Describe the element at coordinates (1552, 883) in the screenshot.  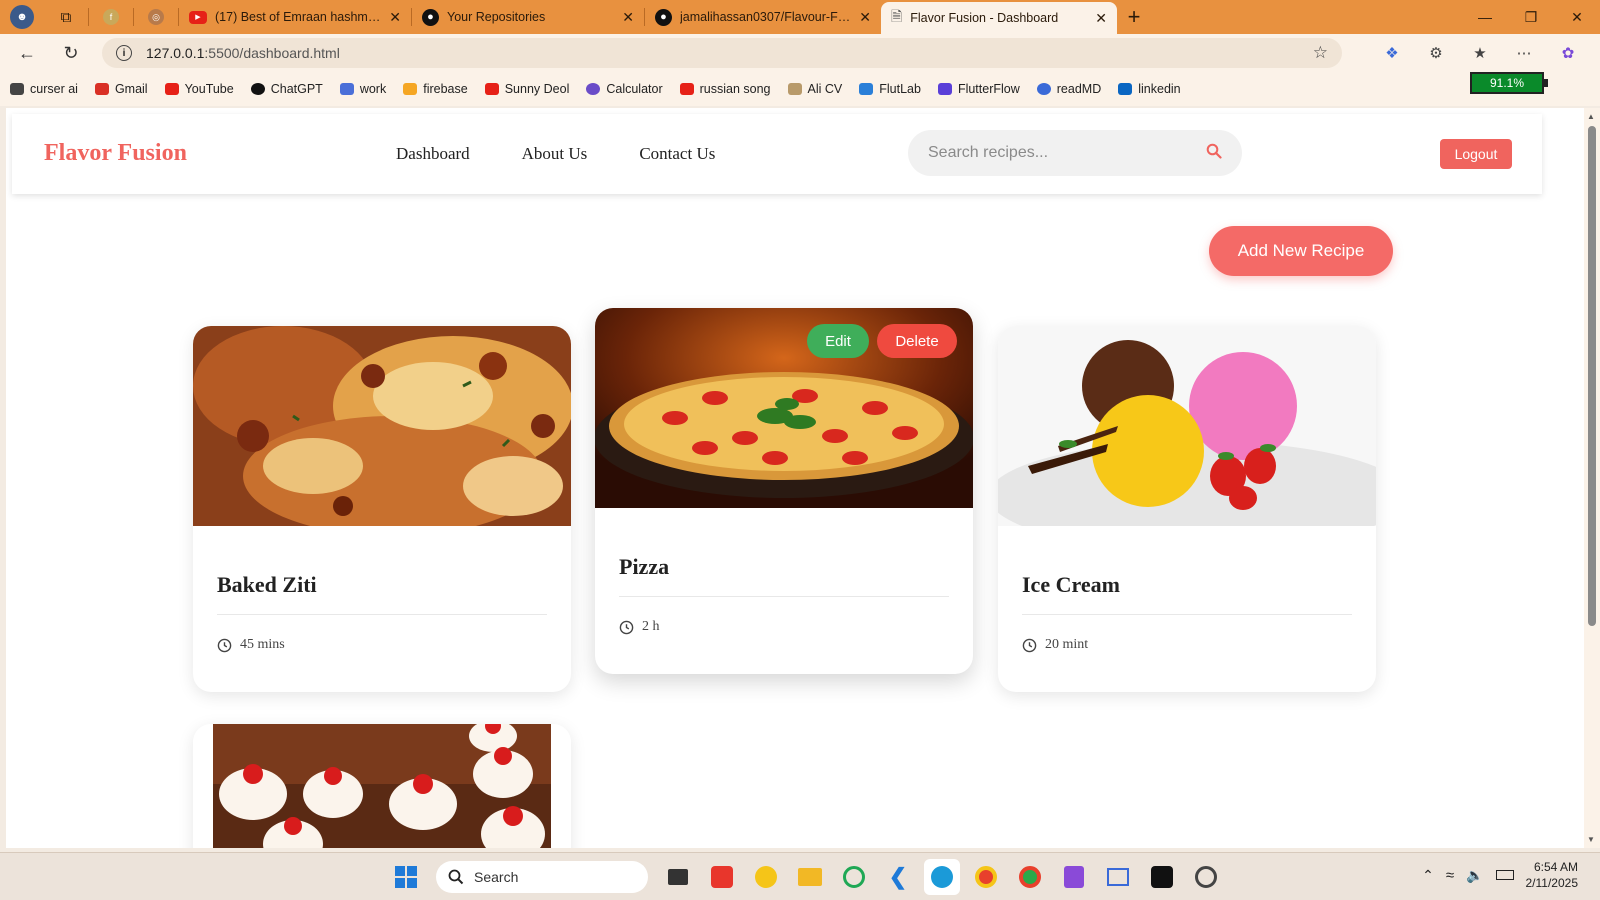
I see `clock-date: 2/11/2025` at that location.